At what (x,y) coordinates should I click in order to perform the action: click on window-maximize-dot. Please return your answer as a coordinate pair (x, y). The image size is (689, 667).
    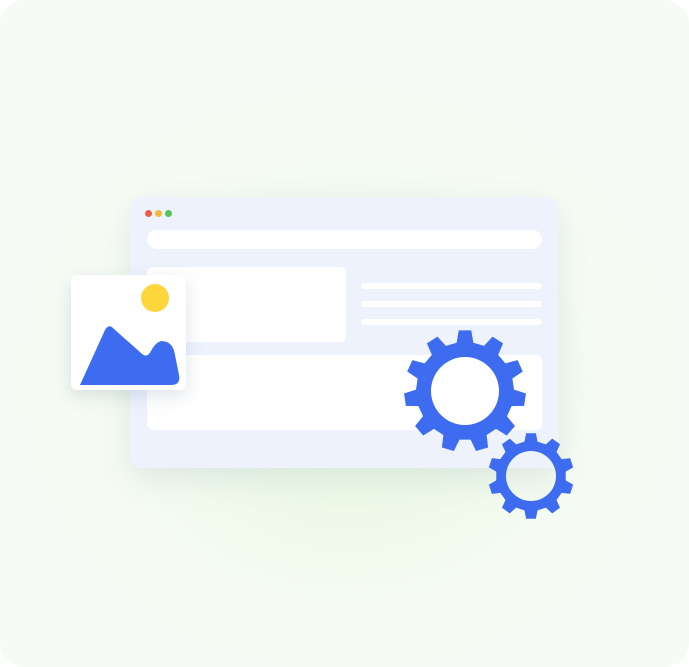
    Looking at the image, I should click on (168, 213).